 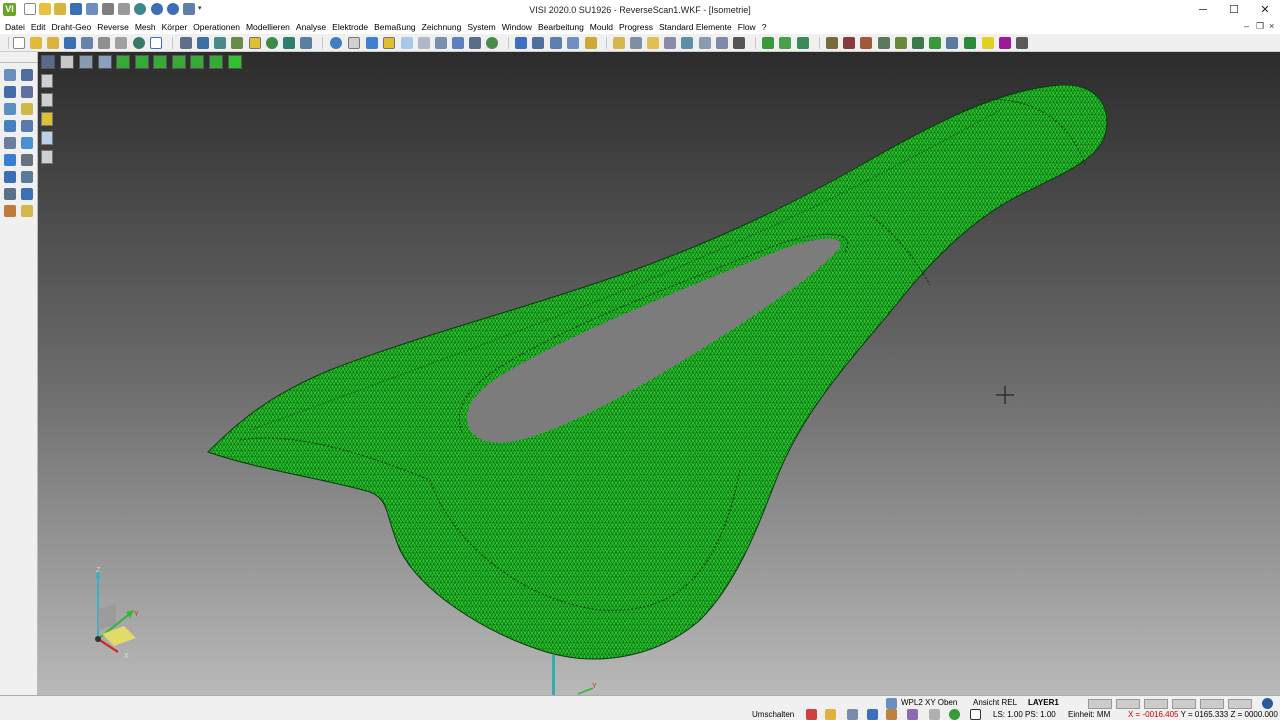 What do you see at coordinates (832, 43) in the screenshot?
I see `electrode-icon` at bounding box center [832, 43].